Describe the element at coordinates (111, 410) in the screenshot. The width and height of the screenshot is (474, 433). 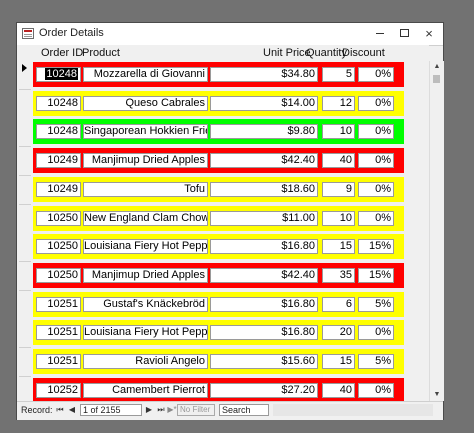
I see `record-position-input: 1 of 2155` at that location.